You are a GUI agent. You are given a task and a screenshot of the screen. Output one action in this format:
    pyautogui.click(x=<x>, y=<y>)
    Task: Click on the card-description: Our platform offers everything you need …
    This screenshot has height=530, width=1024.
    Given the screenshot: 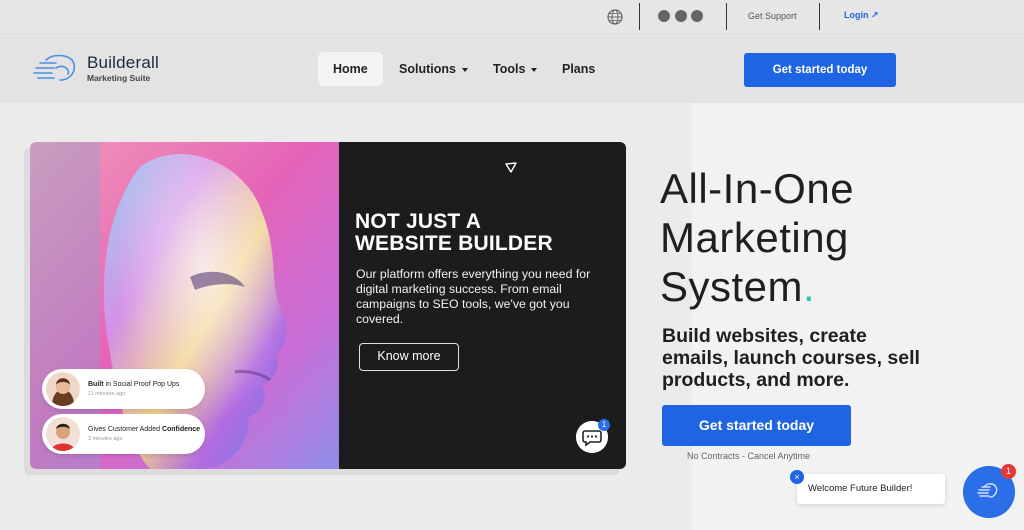 What is the action you would take?
    pyautogui.click(x=473, y=296)
    